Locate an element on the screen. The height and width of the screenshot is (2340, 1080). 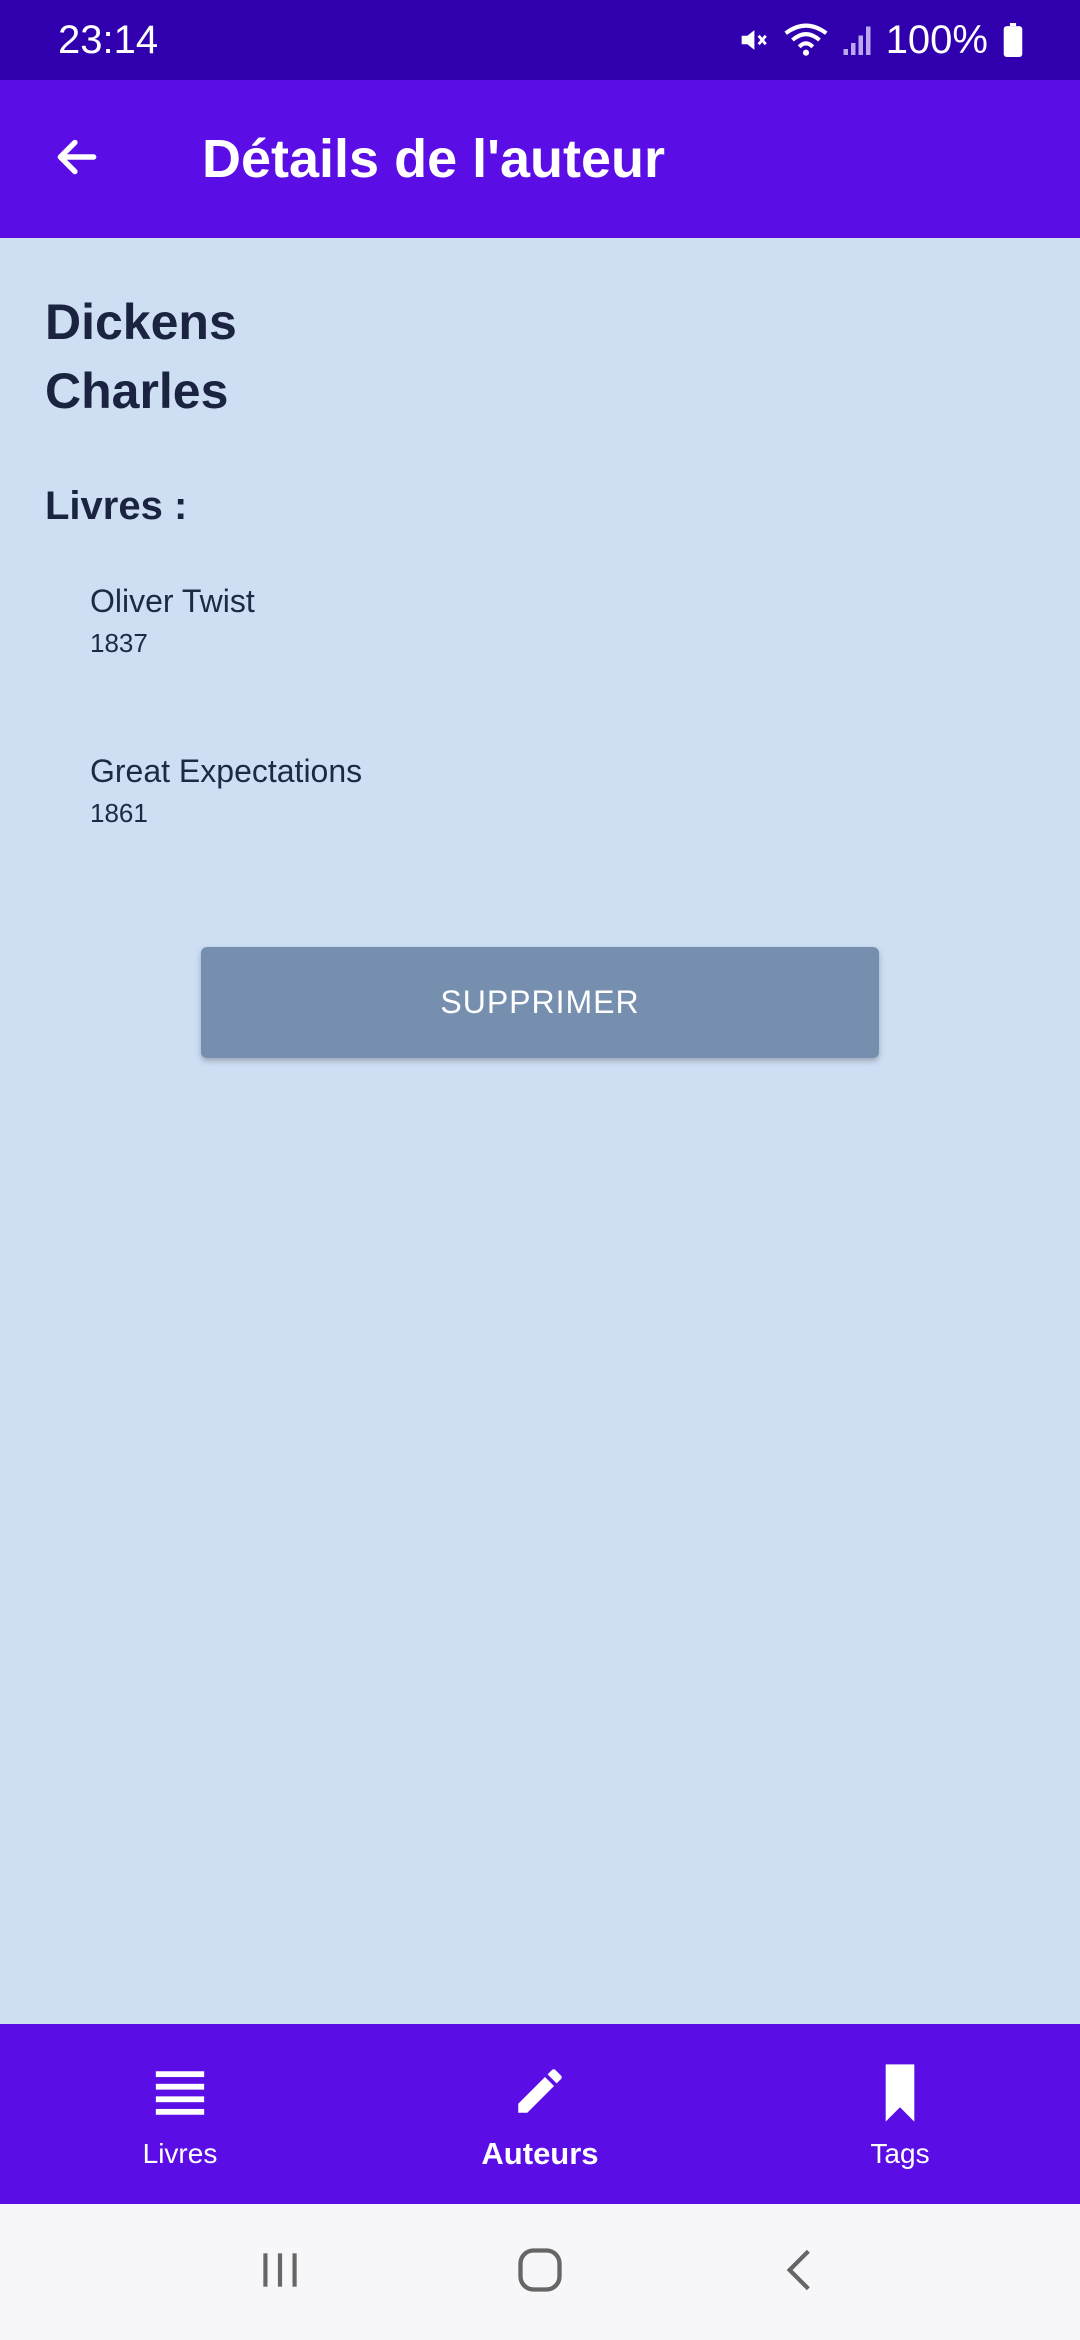
bottom-nav: Livres Auteurs Tags is located at coordinates (540, 2114).